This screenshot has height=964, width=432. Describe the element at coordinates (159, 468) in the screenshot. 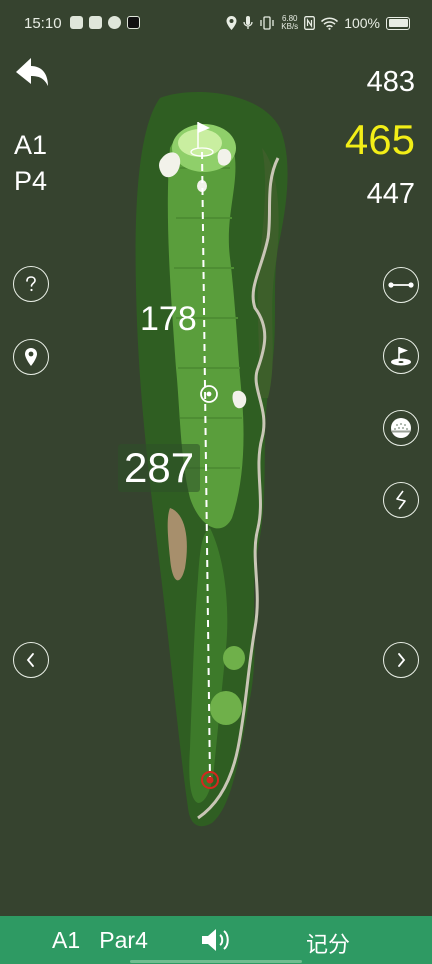

I see `distance-tee-to-target: 287` at that location.